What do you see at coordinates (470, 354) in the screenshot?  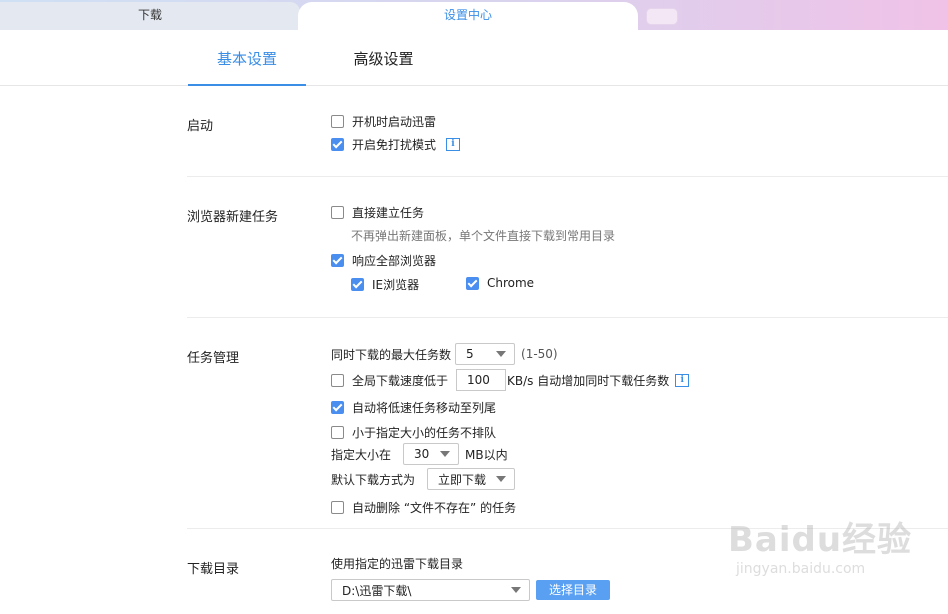 I see `select-value: 5` at bounding box center [470, 354].